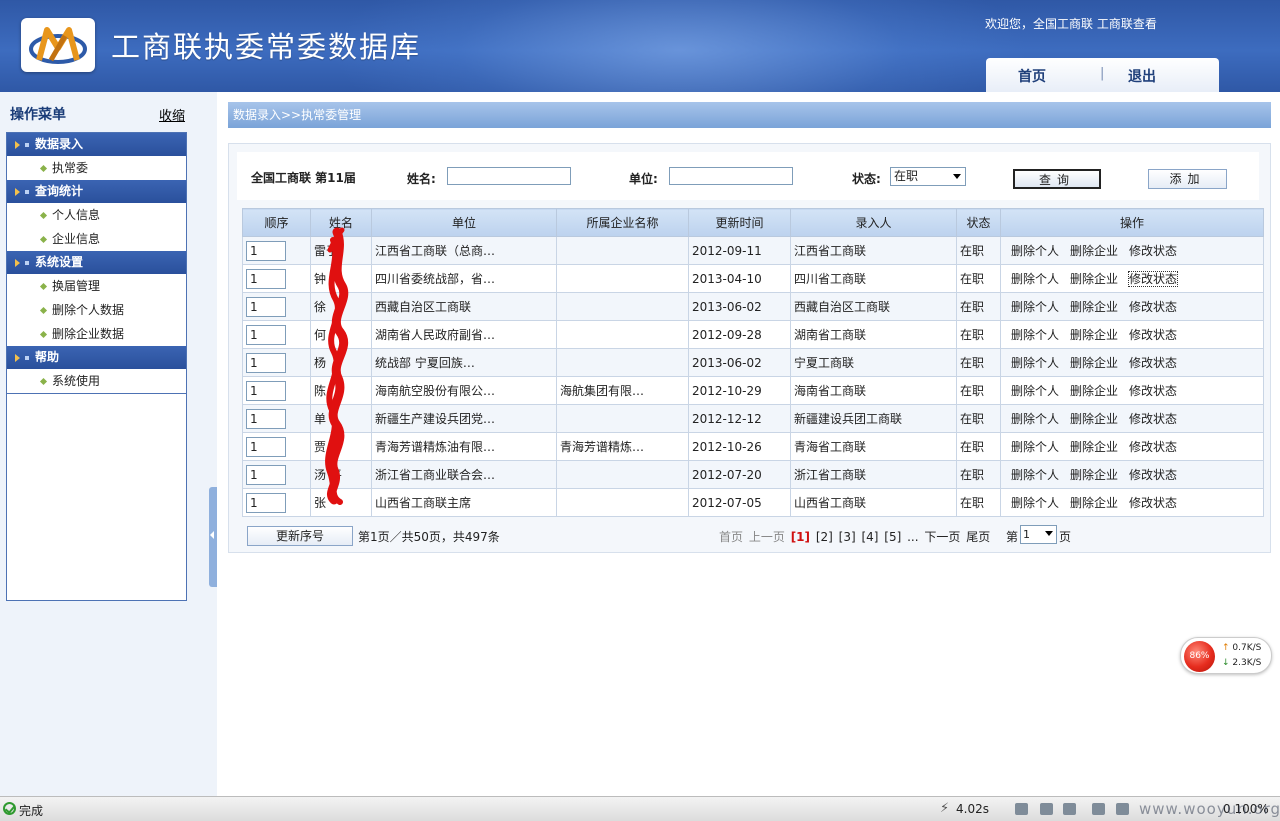  What do you see at coordinates (96, 357) in the screenshot?
I see `menu-group-help: 帮助` at bounding box center [96, 357].